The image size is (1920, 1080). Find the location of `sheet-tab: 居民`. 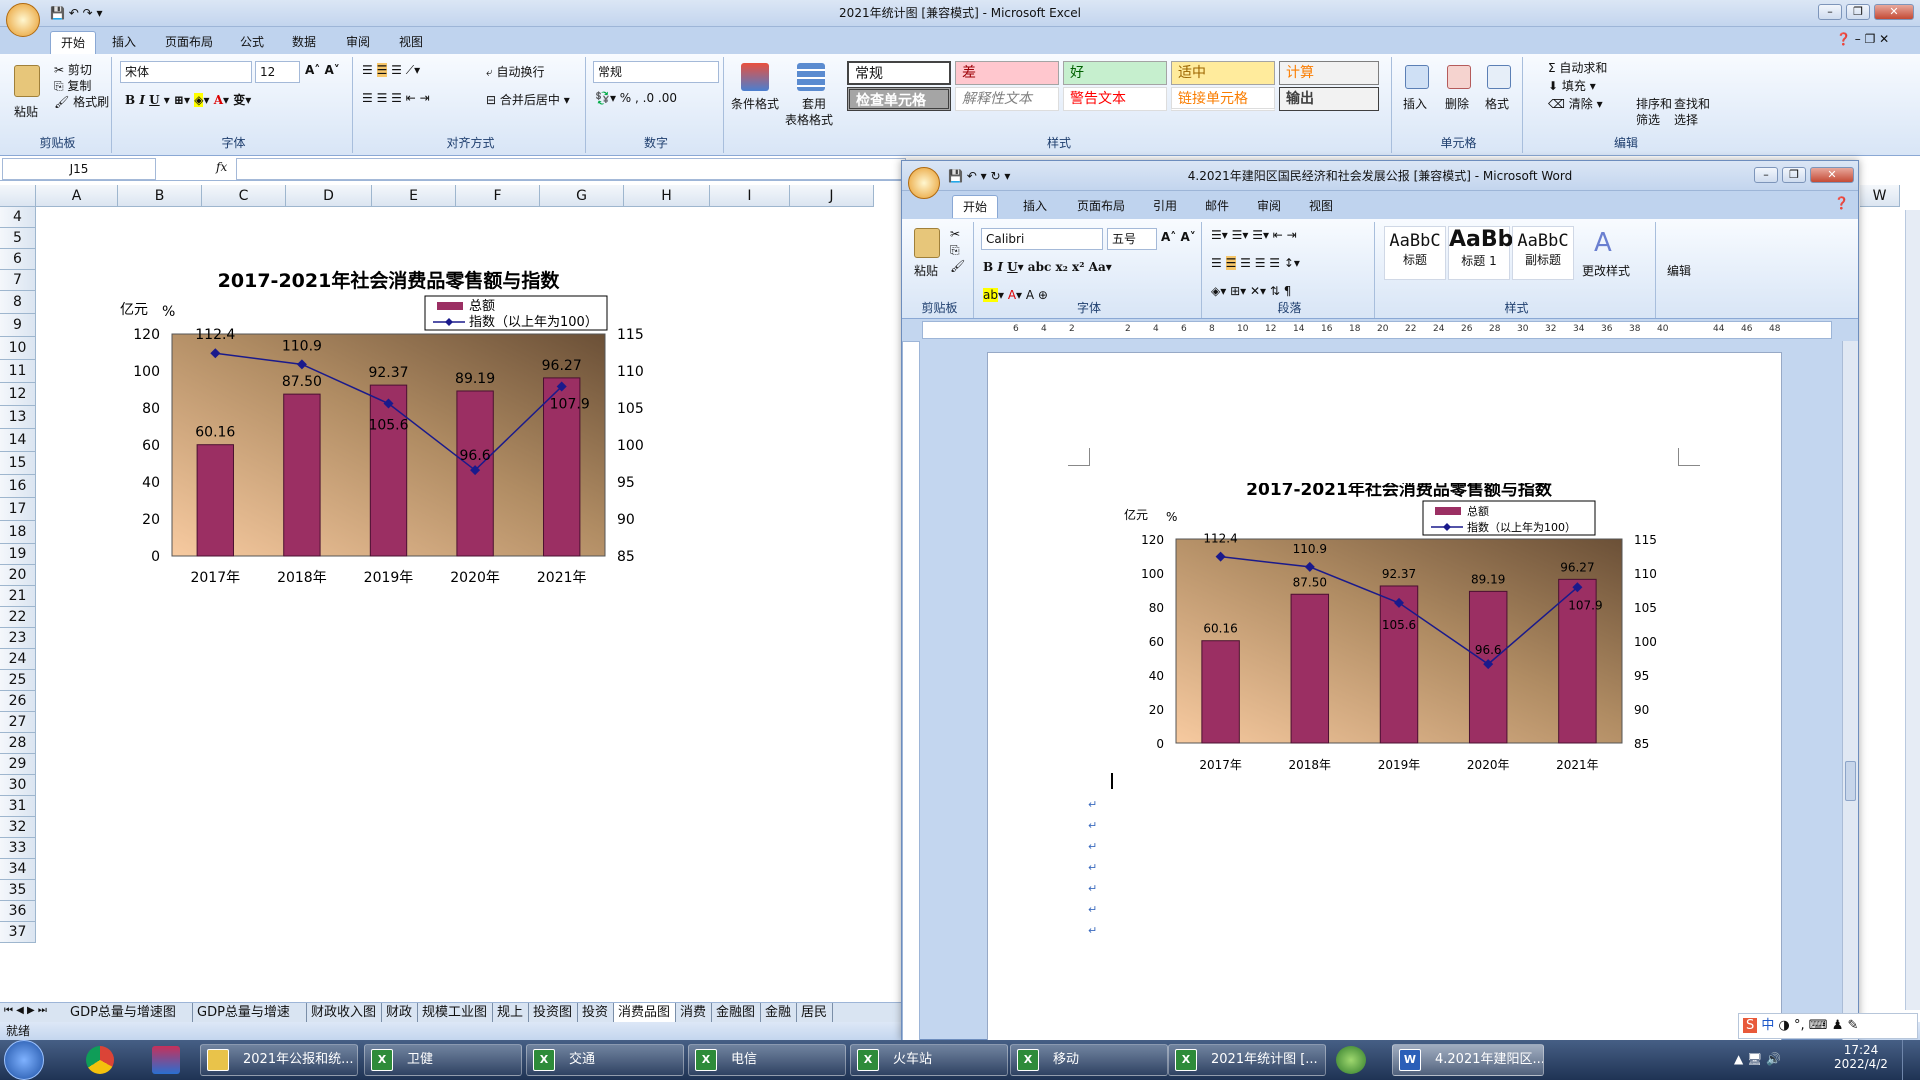

sheet-tab: 居民 is located at coordinates (815, 1013).